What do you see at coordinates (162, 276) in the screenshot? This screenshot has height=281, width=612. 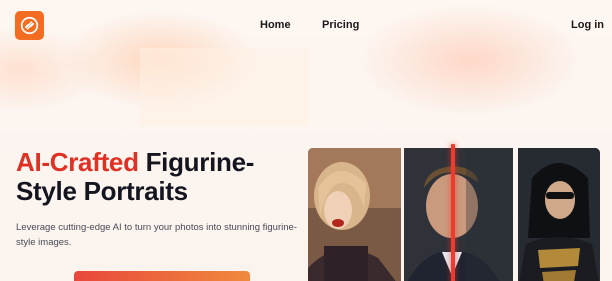 I see `cta-button` at bounding box center [162, 276].